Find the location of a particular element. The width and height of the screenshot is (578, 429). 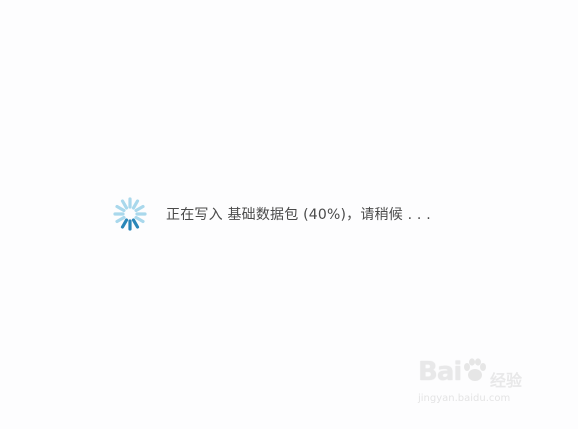

loading-status-row: 正在写入 基础数据包 (40%)，请稍候 . . . is located at coordinates (271, 214).